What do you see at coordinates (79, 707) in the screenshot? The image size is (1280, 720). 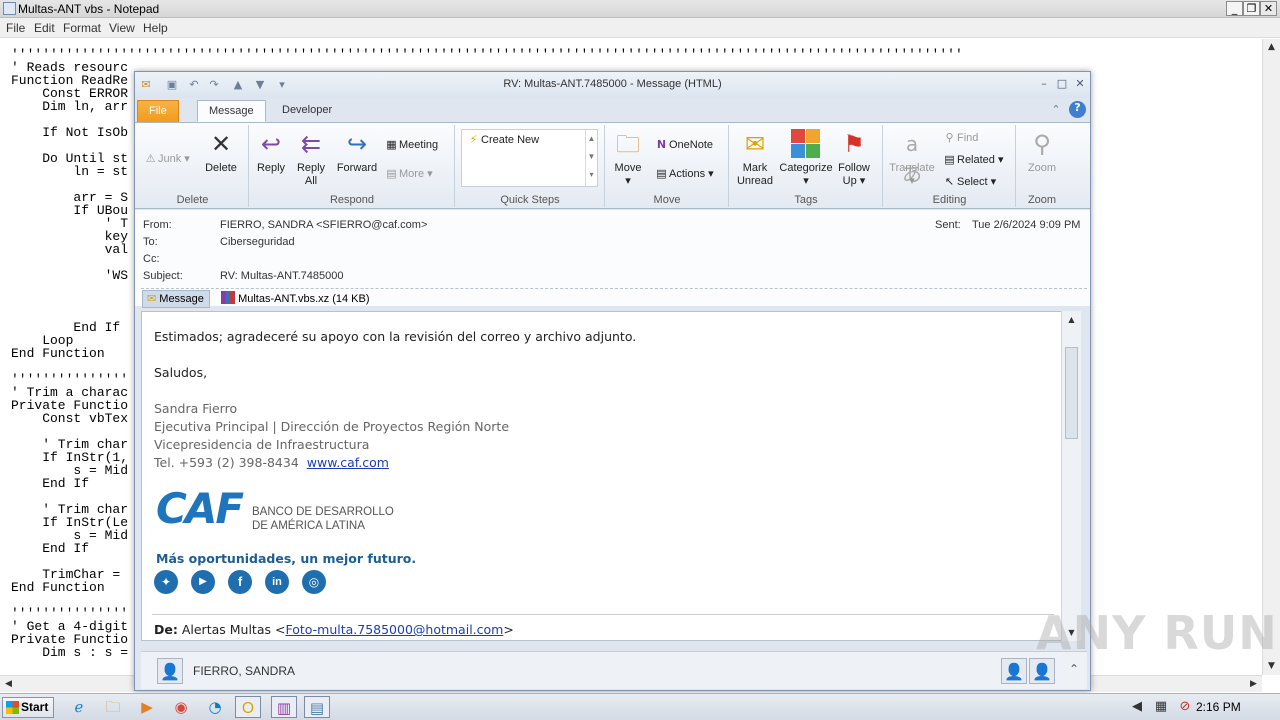 I see `internet-explorer-icon: ℯ` at bounding box center [79, 707].